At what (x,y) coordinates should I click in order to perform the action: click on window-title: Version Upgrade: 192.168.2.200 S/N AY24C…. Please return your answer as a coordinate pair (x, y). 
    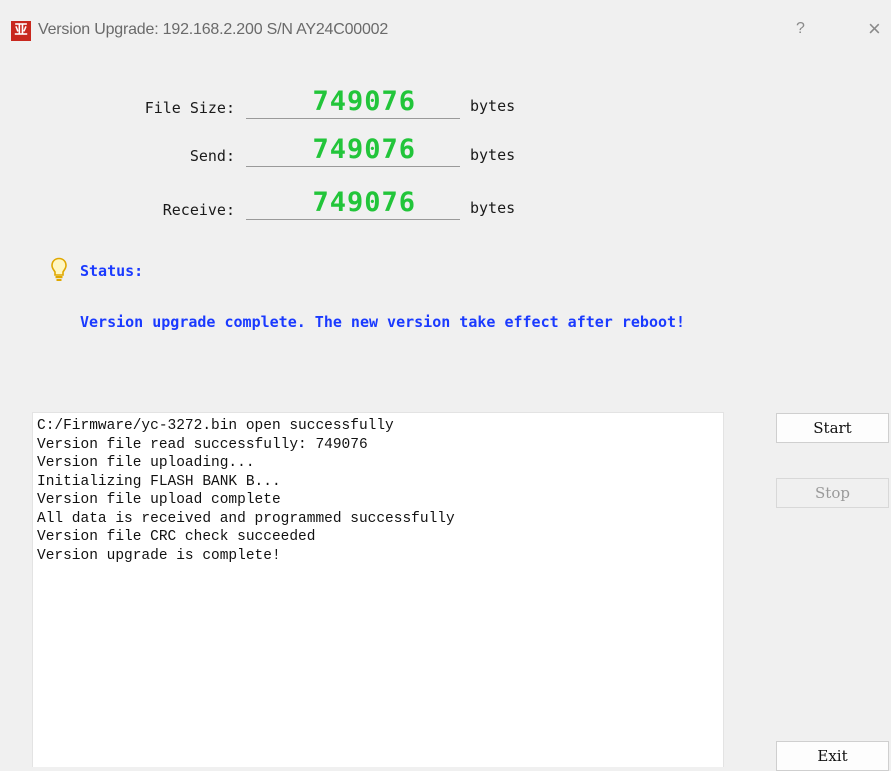
    Looking at the image, I should click on (213, 29).